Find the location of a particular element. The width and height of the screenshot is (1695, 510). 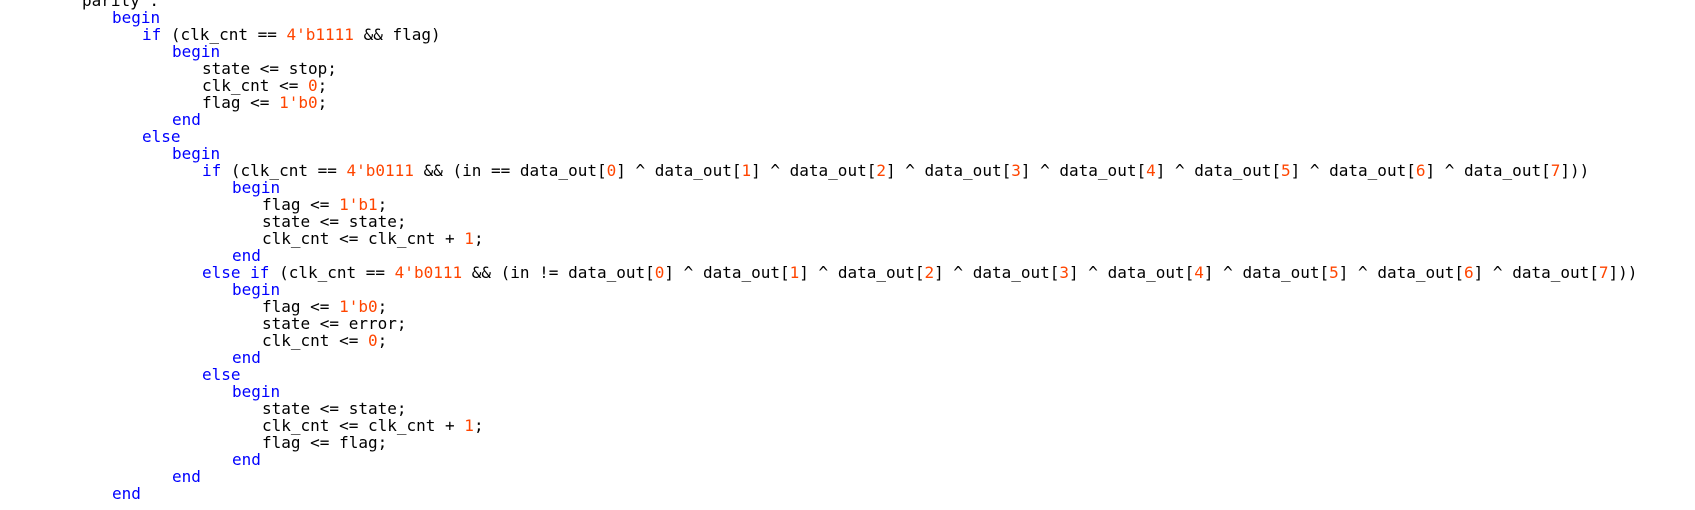

code-line: parity : is located at coordinates (847, 4).